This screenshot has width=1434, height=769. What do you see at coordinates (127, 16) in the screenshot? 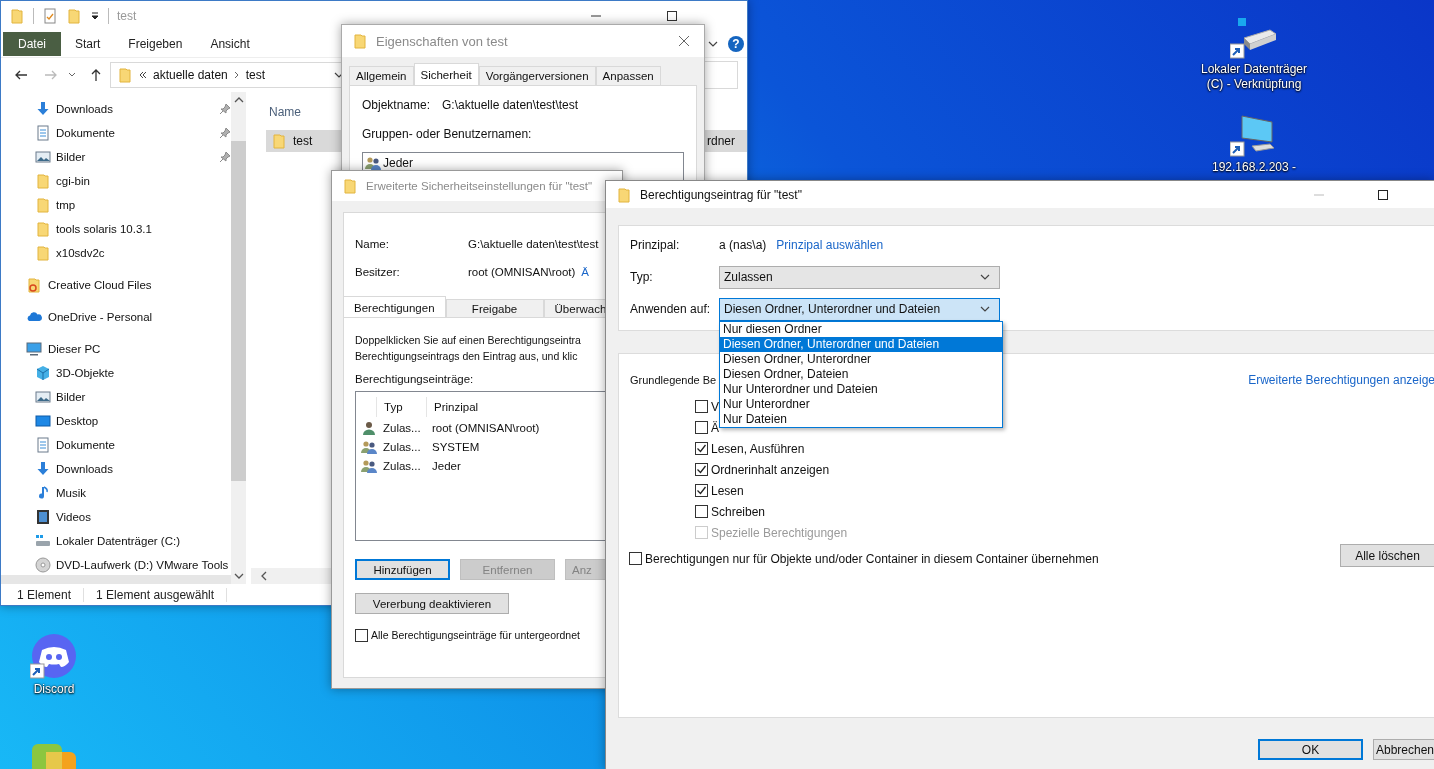
I see `window-title: test` at bounding box center [127, 16].